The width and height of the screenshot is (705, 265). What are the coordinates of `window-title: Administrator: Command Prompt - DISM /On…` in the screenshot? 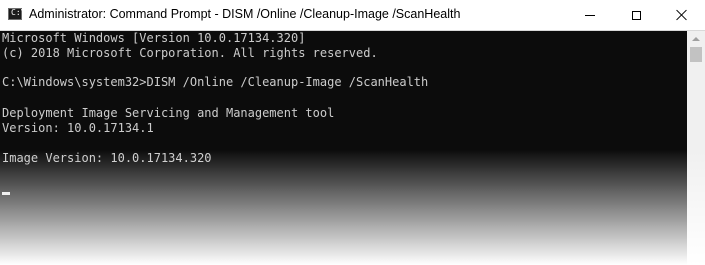 It's located at (245, 14).